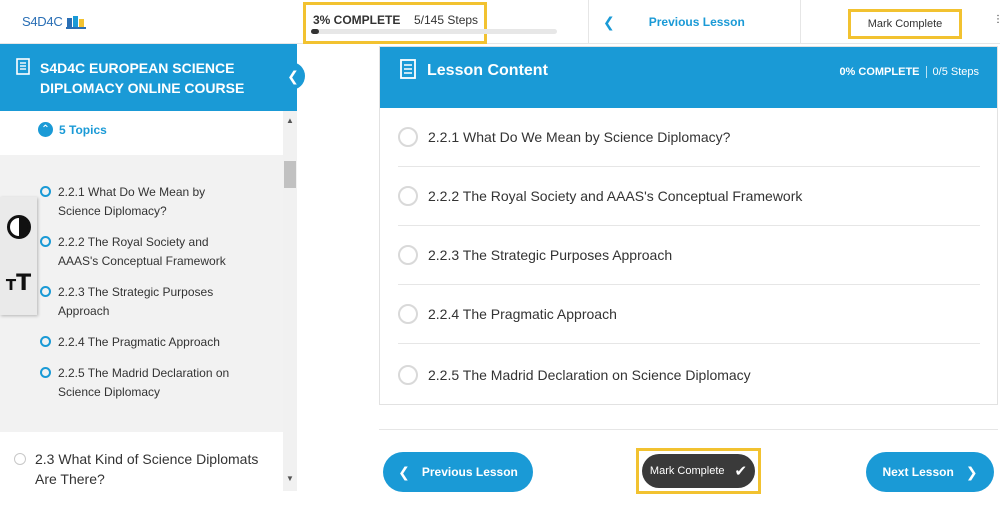 The width and height of the screenshot is (1000, 508). I want to click on more-icon: ⋮, so click(996, 19).